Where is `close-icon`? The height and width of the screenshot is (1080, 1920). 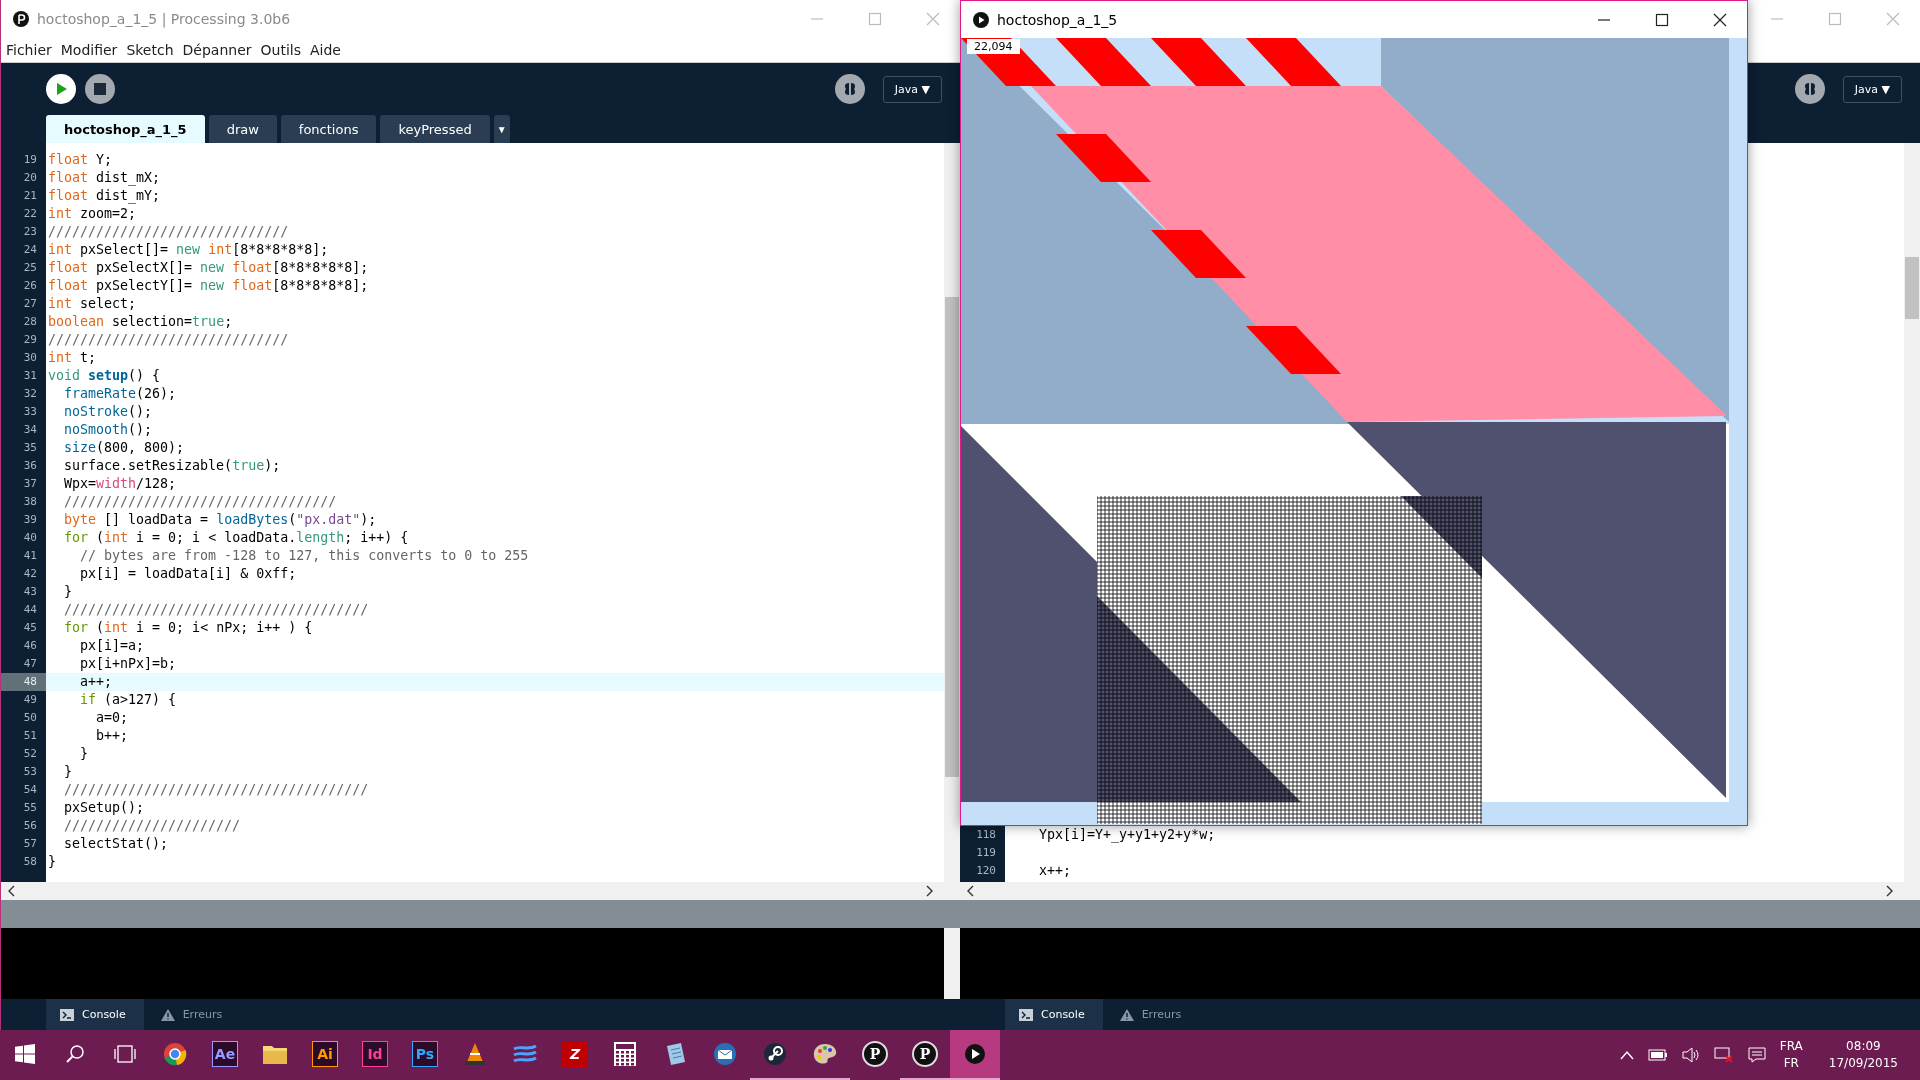 close-icon is located at coordinates (1720, 19).